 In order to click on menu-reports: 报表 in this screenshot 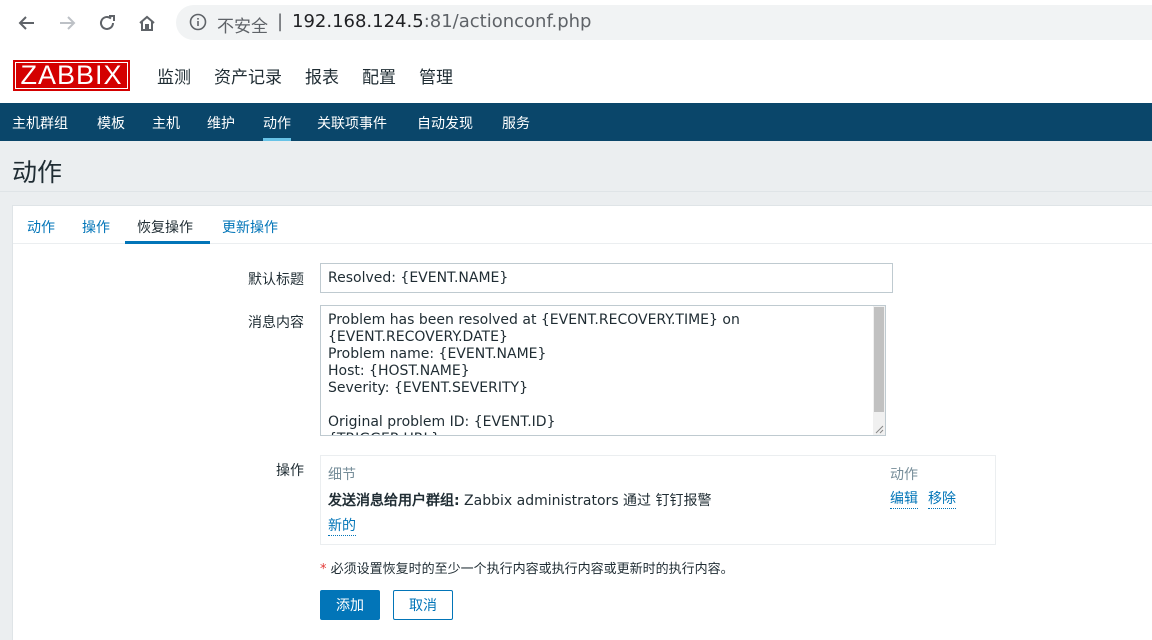, I will do `click(322, 75)`.